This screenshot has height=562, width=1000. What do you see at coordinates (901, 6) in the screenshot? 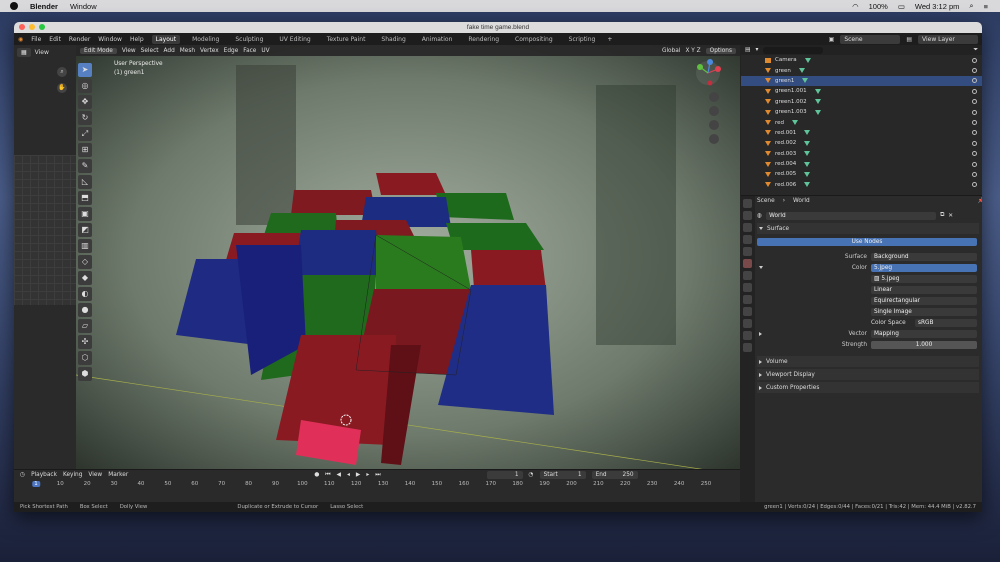
I see `battery-icon: ▭` at bounding box center [901, 6].